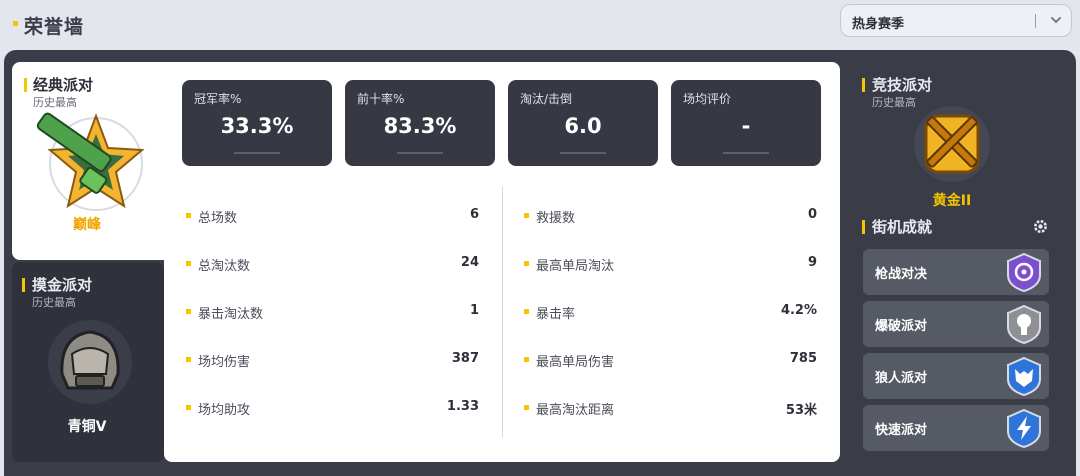 The image size is (1080, 476). Describe the element at coordinates (546, 99) in the screenshot. I see `stat-tile-label: 淘汰/击倒` at that location.